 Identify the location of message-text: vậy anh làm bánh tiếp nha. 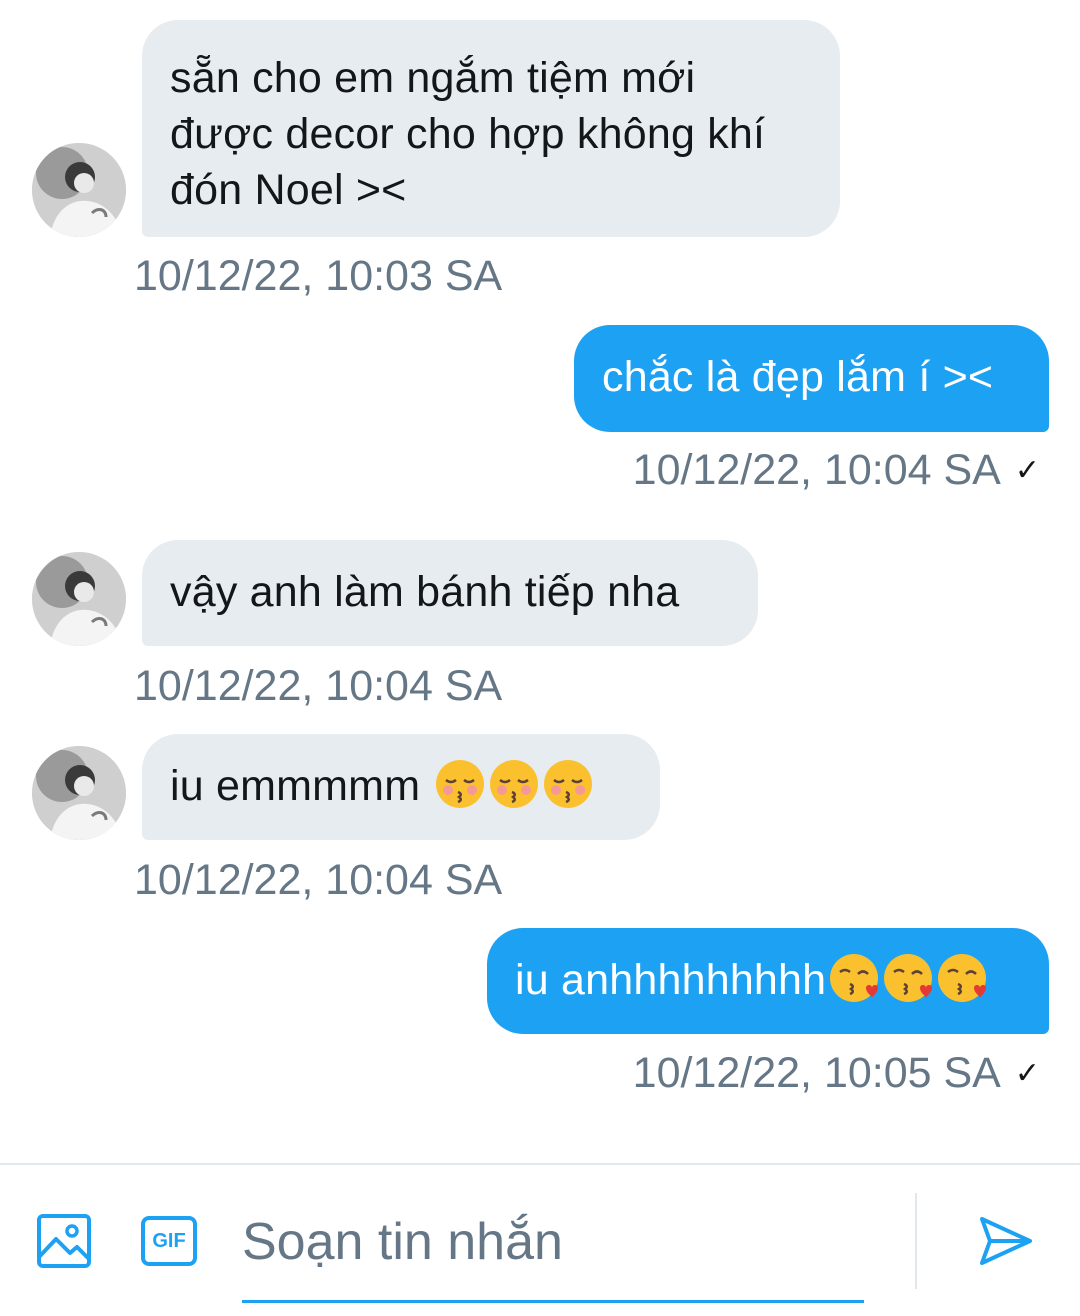
(425, 592).